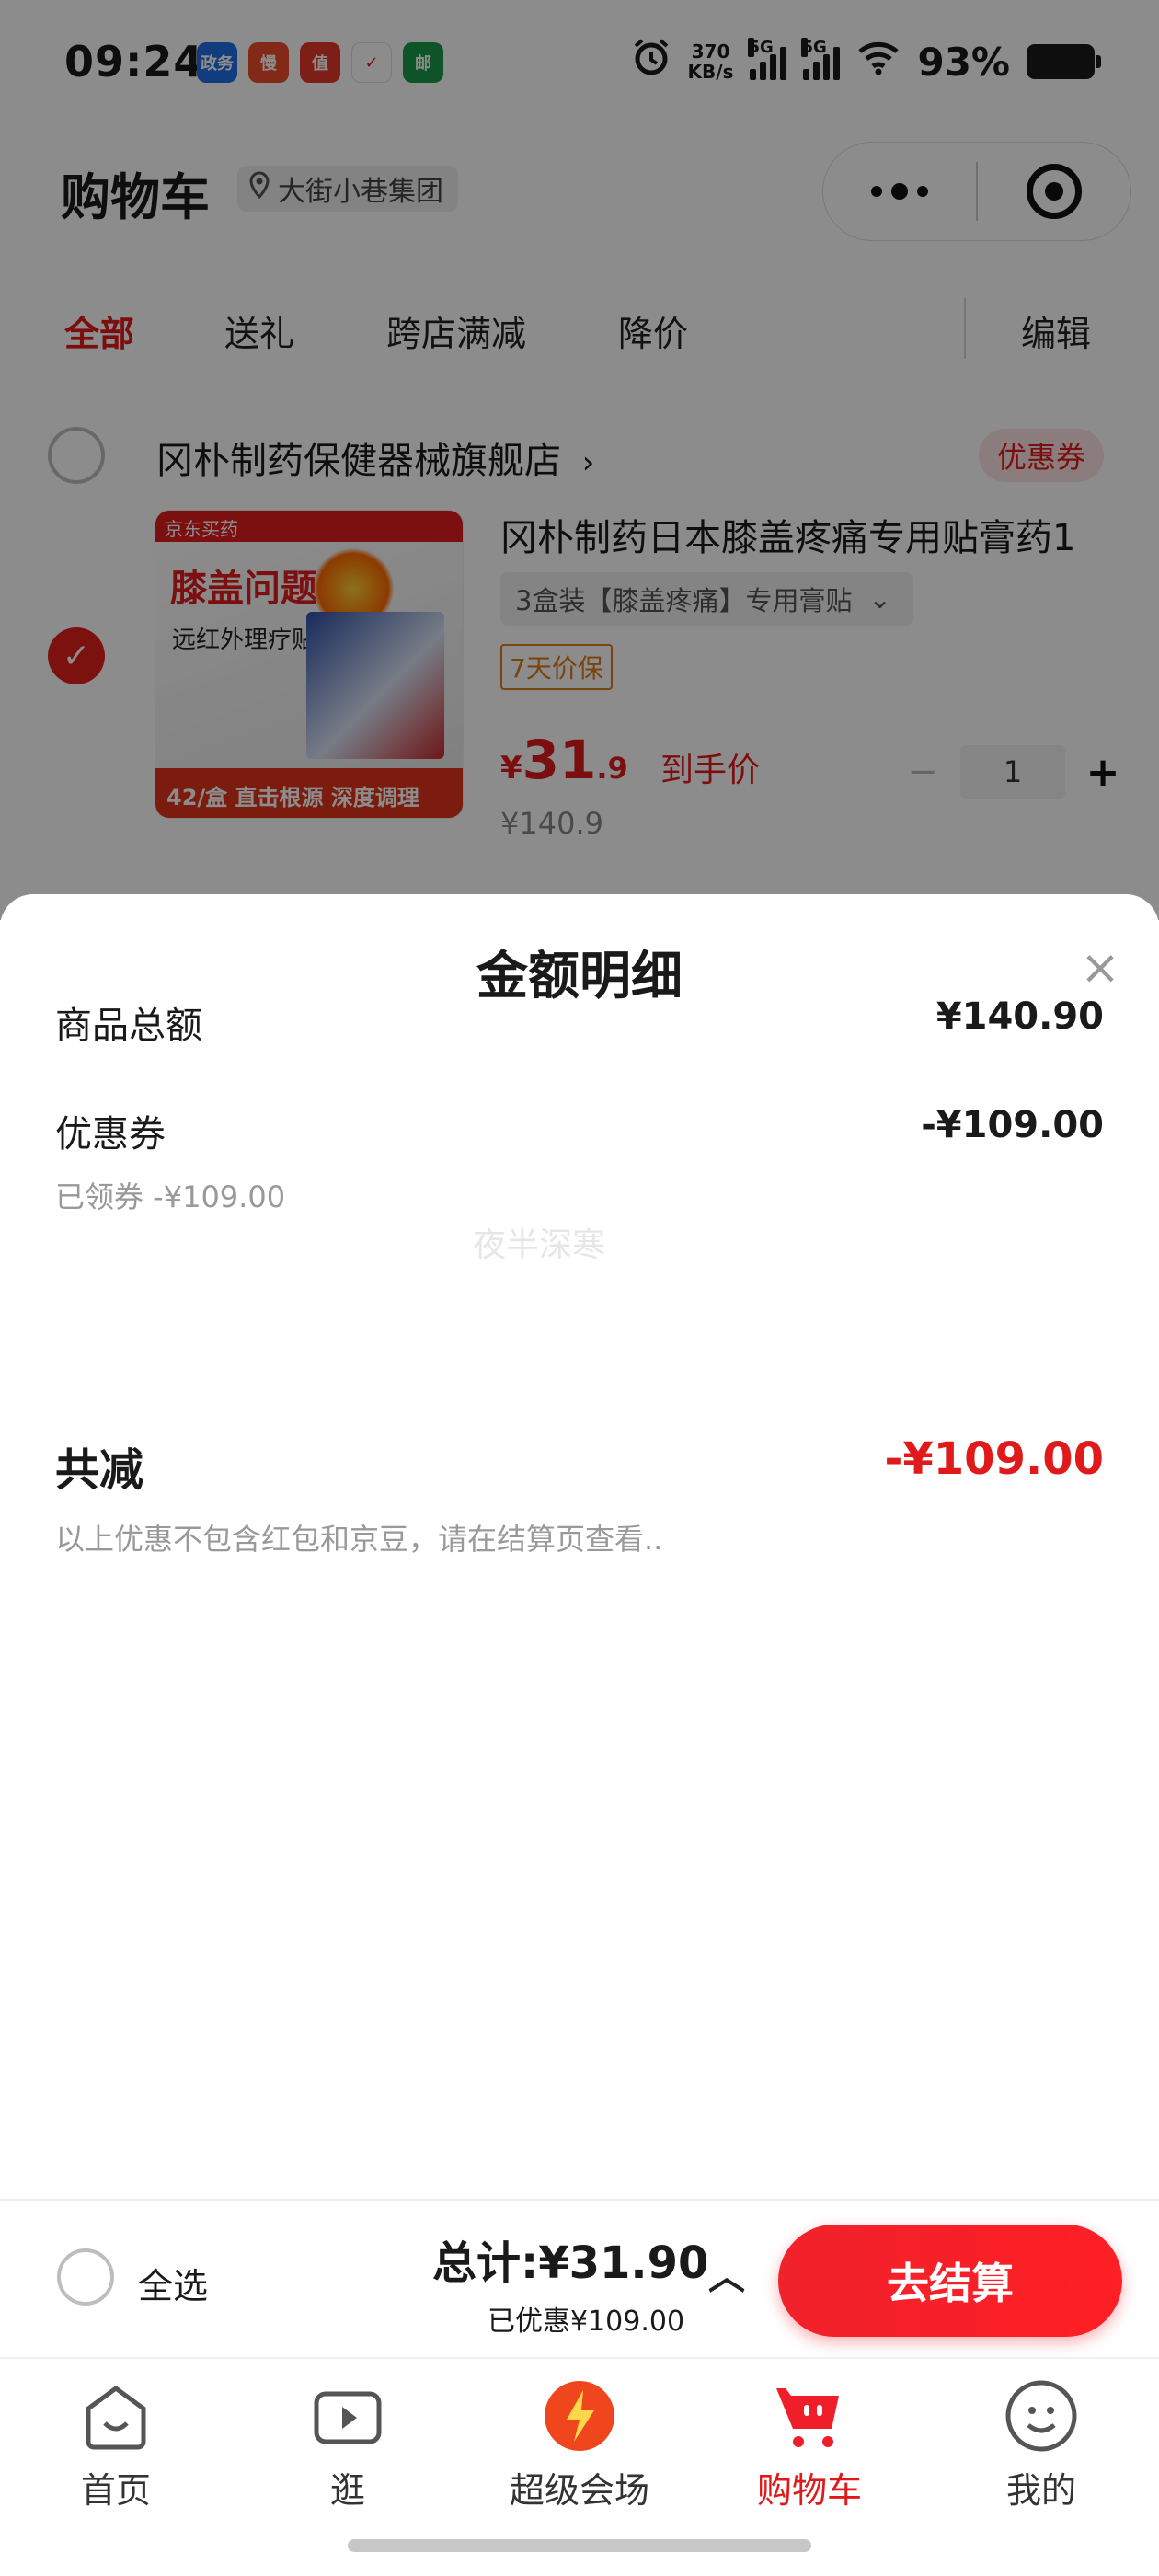 Image resolution: width=1159 pixels, height=2576 pixels. Describe the element at coordinates (726, 2273) in the screenshot. I see `chevron-up-icon: ︿` at that location.